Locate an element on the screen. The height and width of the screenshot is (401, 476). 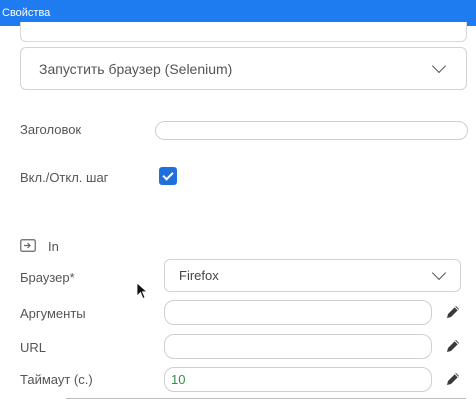
url-label: URL is located at coordinates (33, 347).